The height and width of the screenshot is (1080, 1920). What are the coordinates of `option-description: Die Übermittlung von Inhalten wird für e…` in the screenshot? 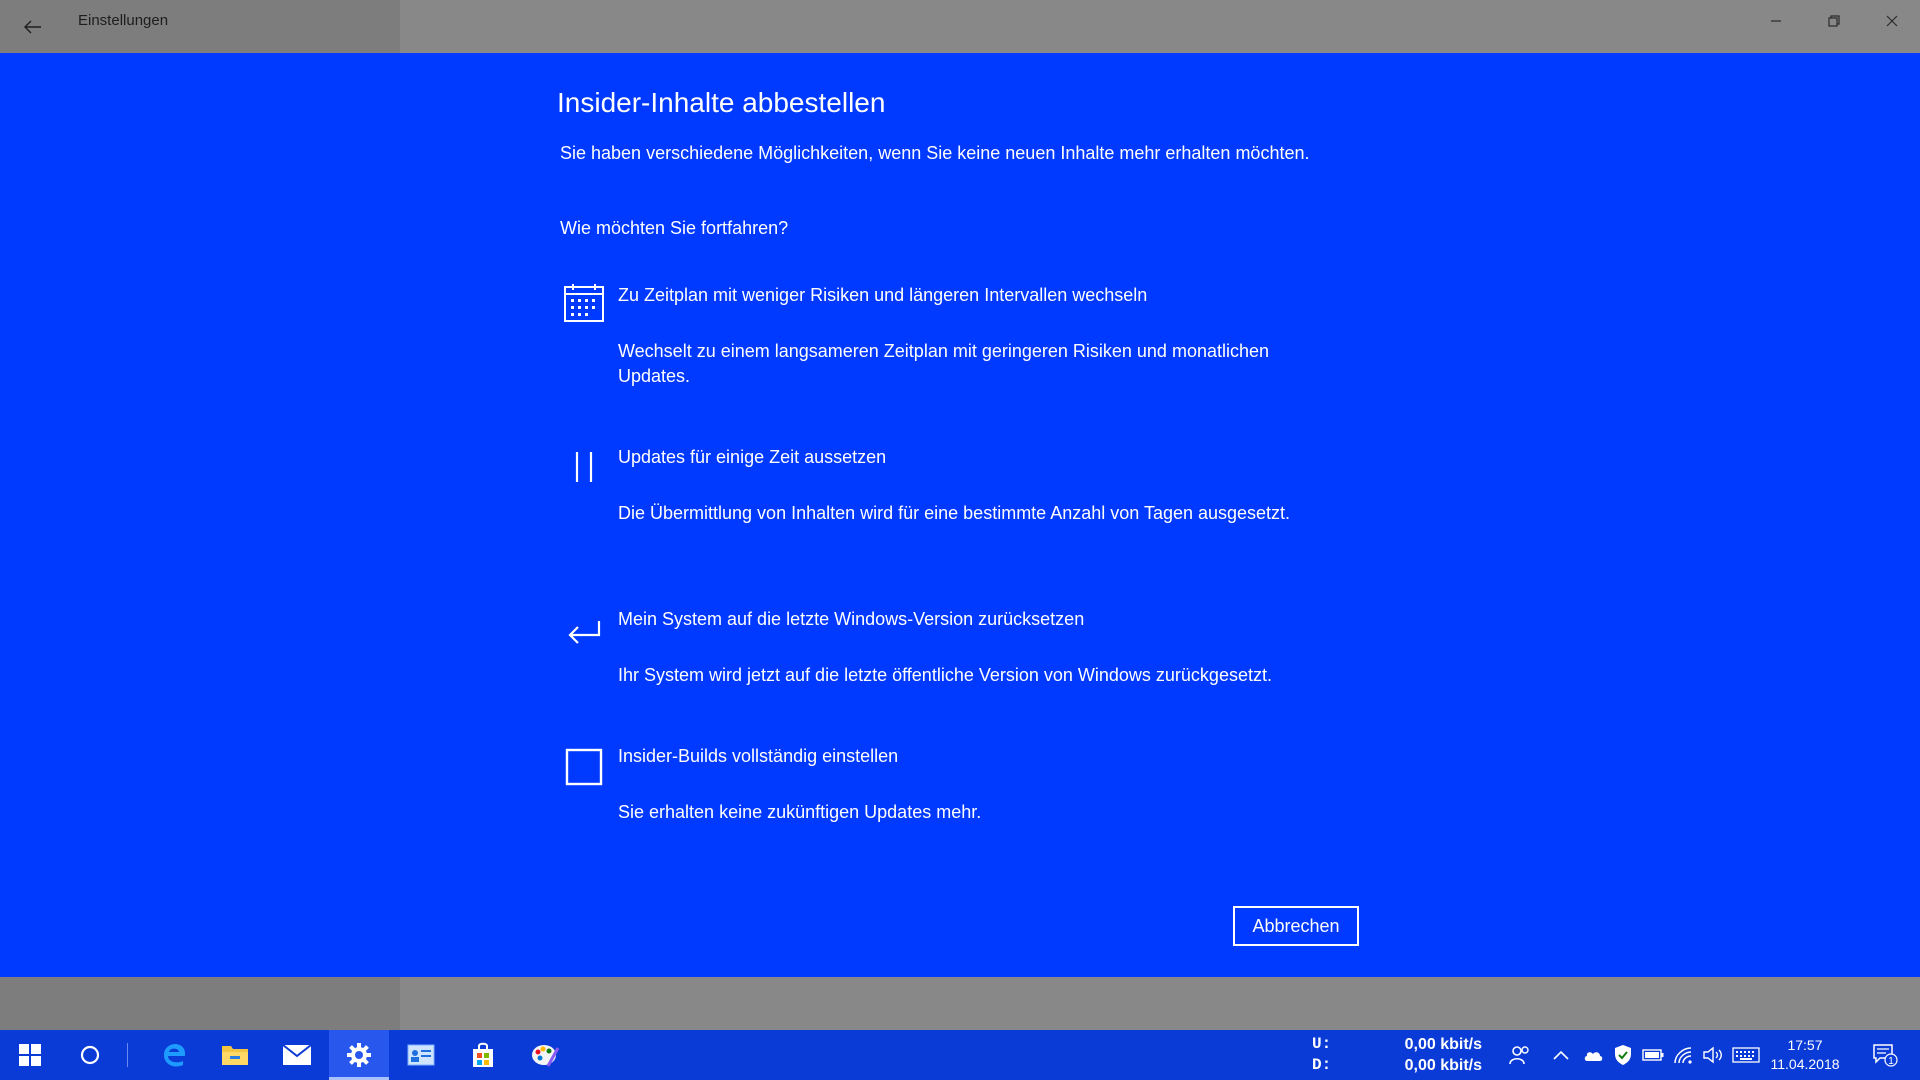 It's located at (954, 513).